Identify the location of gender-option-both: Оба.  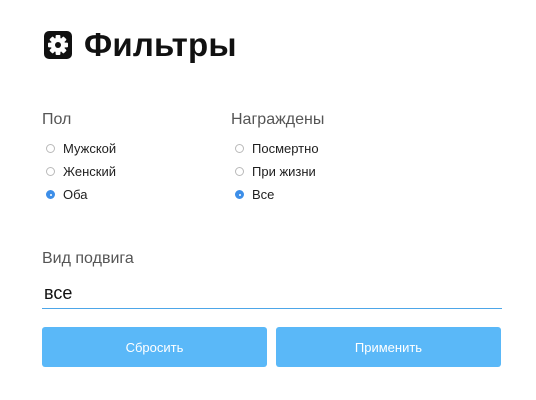
(81, 194).